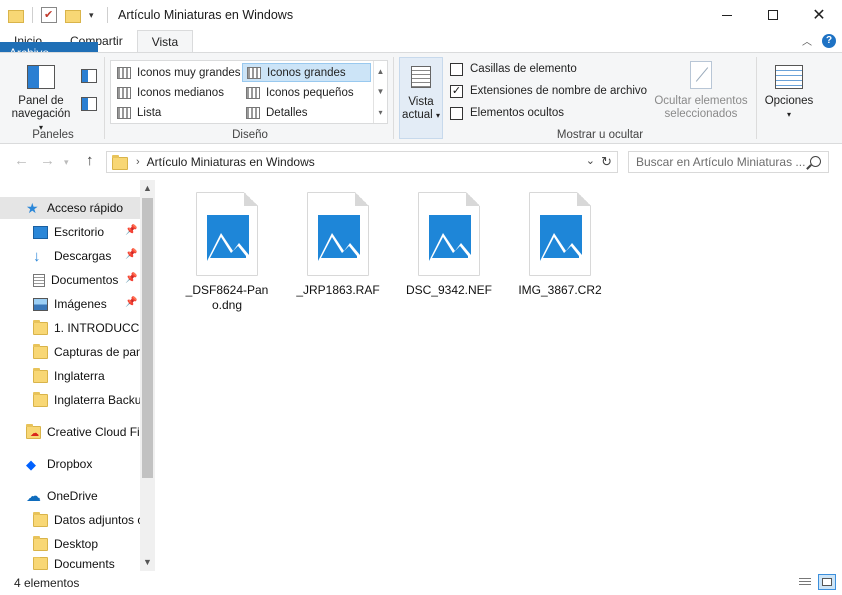  Describe the element at coordinates (73, 16) in the screenshot. I see `new-folder-icon` at that location.